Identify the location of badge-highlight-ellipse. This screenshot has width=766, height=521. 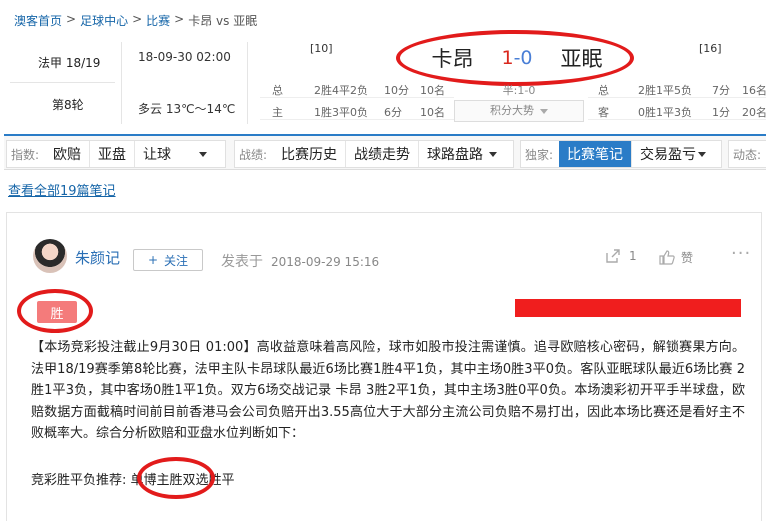
(55, 311).